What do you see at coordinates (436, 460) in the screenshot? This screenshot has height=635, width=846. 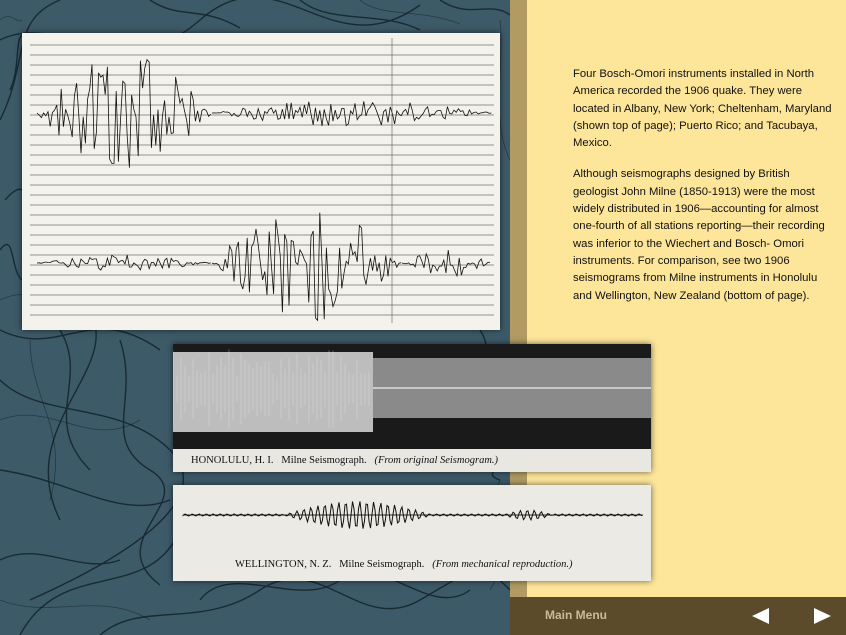 I see `honolulu-note: (From original Seismogram.)` at bounding box center [436, 460].